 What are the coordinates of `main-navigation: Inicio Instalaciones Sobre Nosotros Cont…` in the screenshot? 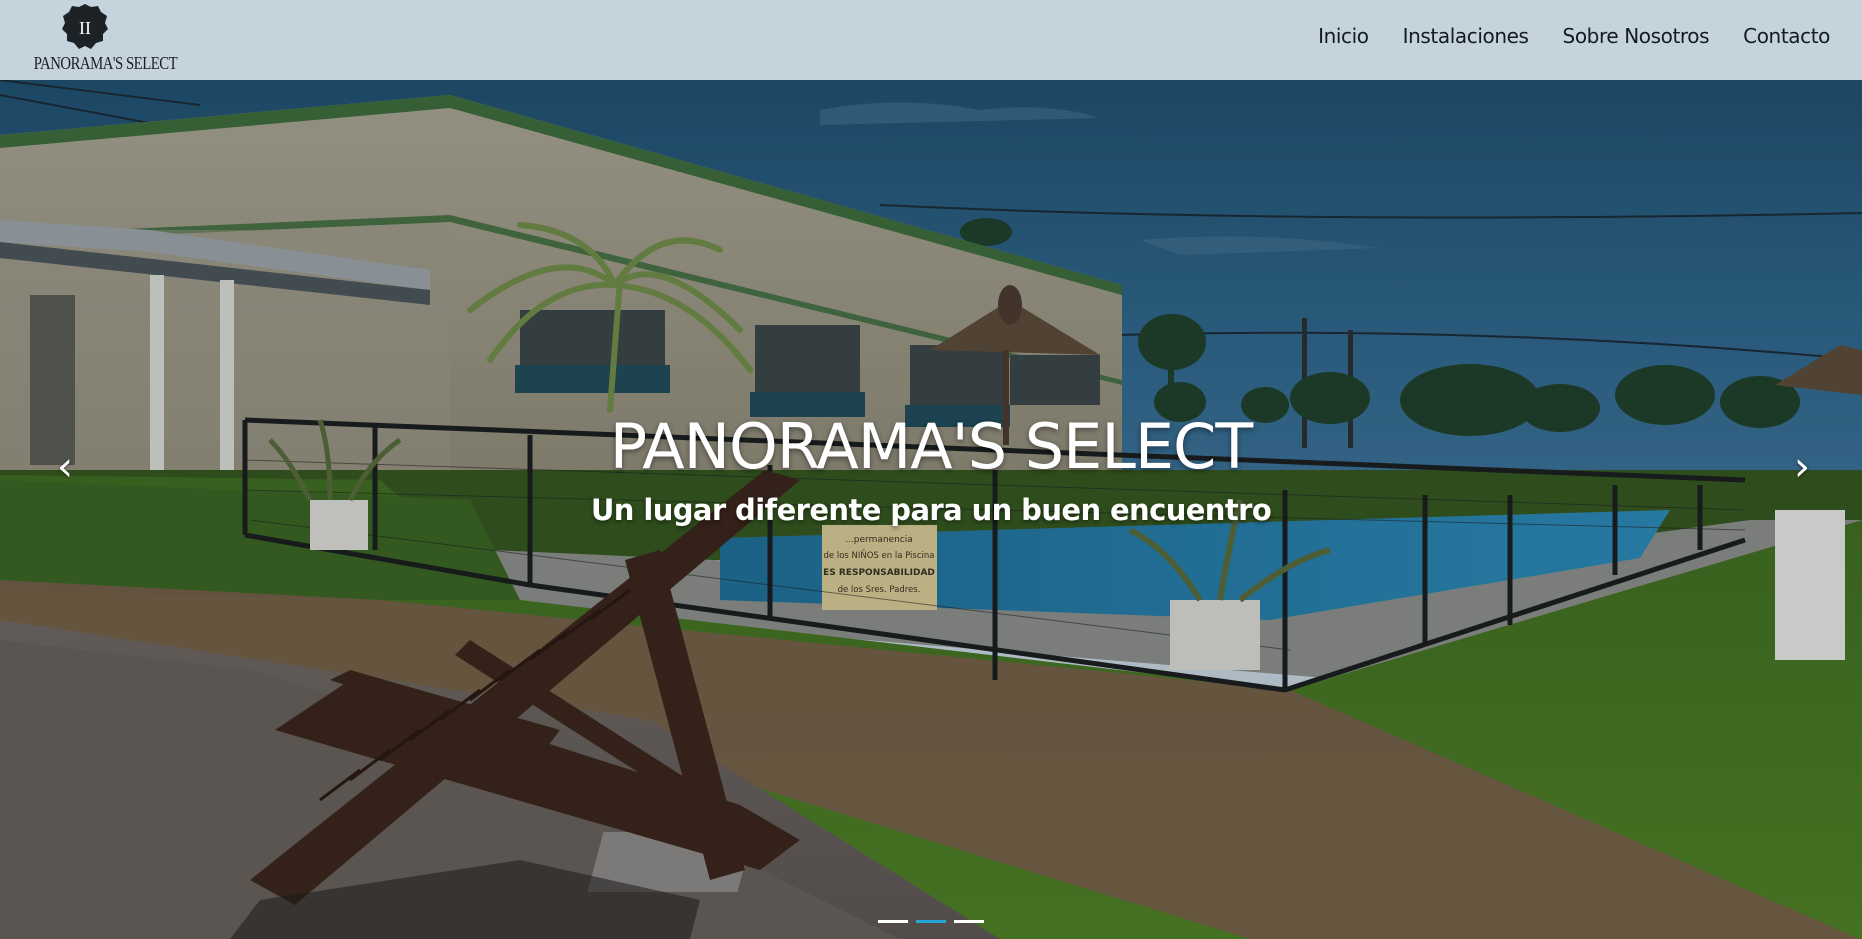 It's located at (1574, 36).